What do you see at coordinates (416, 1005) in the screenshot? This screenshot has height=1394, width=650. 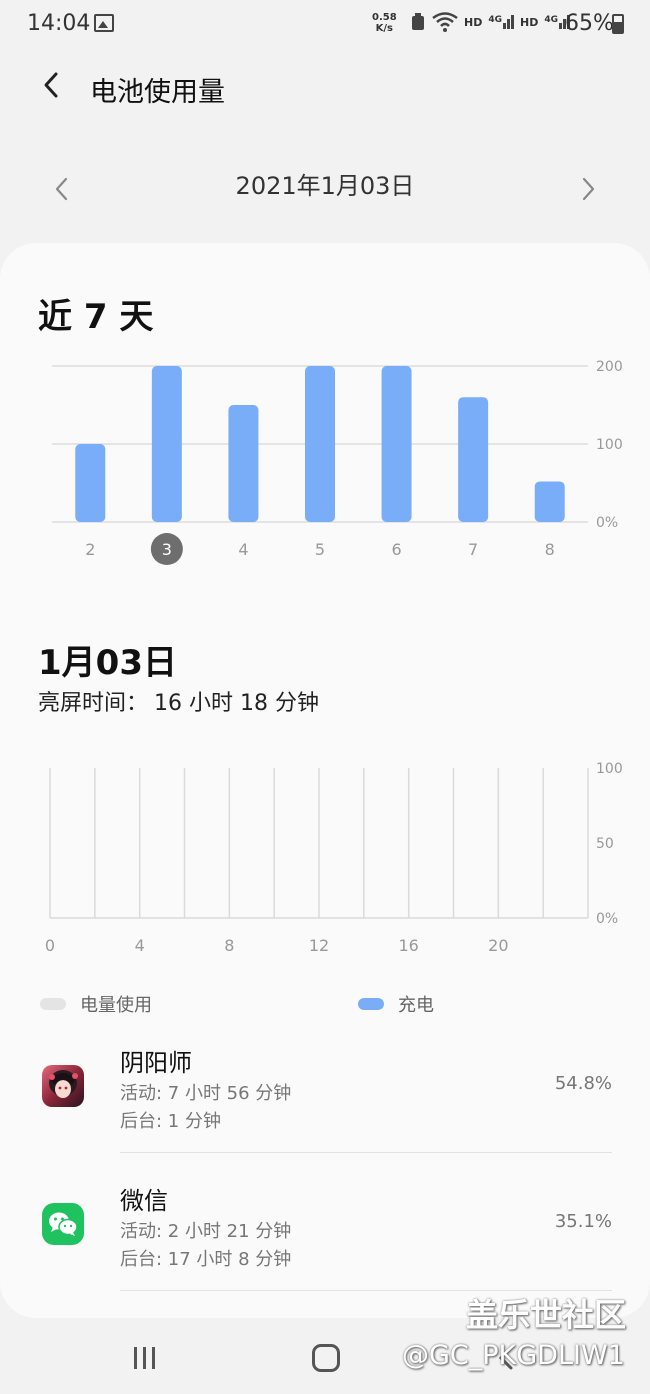 I see `legend-charging-label: 充电` at bounding box center [416, 1005].